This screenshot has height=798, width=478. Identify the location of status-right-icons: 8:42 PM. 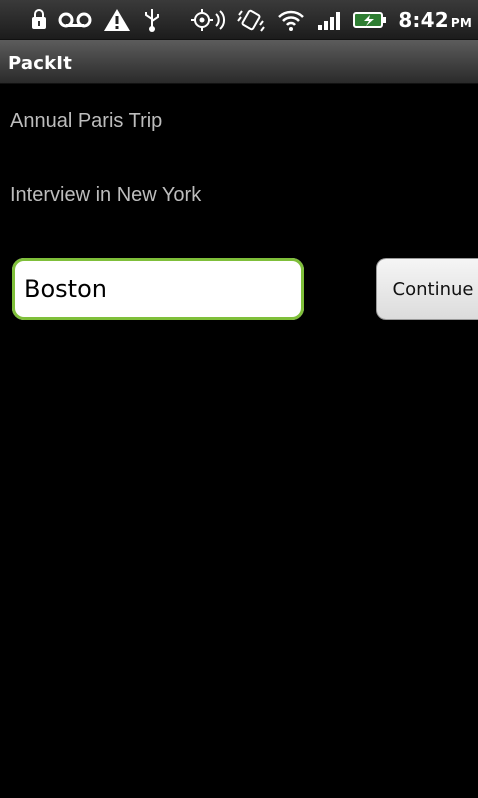
(331, 20).